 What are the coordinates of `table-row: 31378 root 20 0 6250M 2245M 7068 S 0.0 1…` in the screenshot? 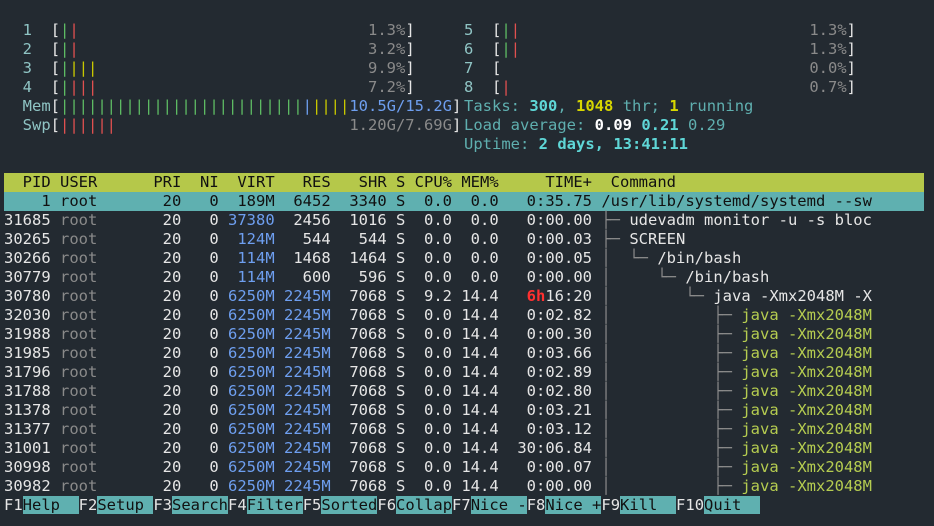 It's located at (438, 410).